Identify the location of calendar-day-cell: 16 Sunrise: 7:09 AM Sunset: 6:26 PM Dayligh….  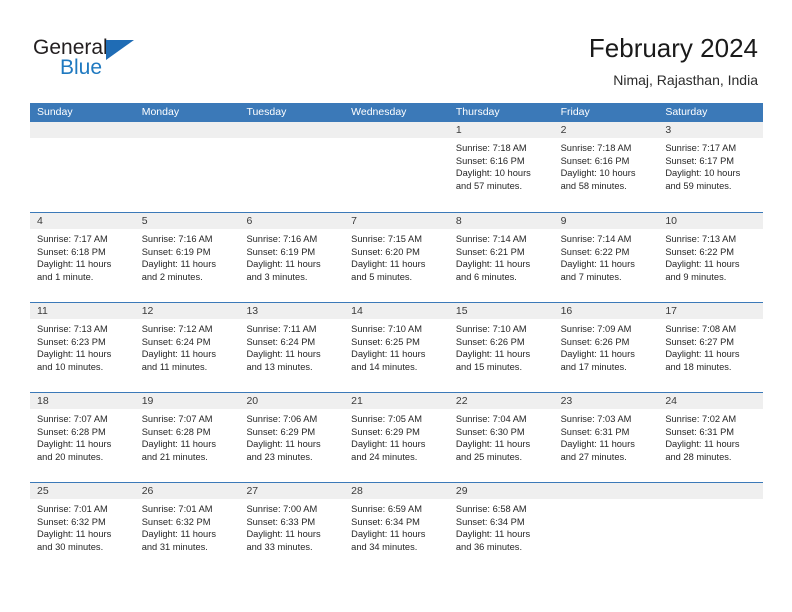
(606, 347).